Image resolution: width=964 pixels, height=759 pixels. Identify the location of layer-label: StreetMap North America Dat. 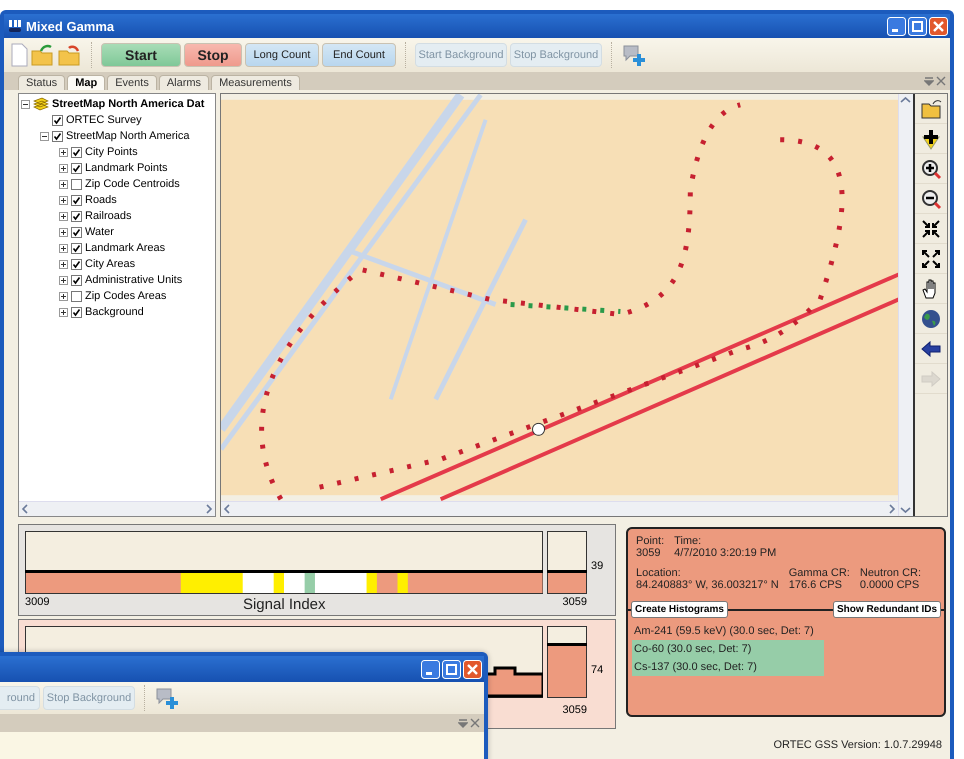
(128, 104).